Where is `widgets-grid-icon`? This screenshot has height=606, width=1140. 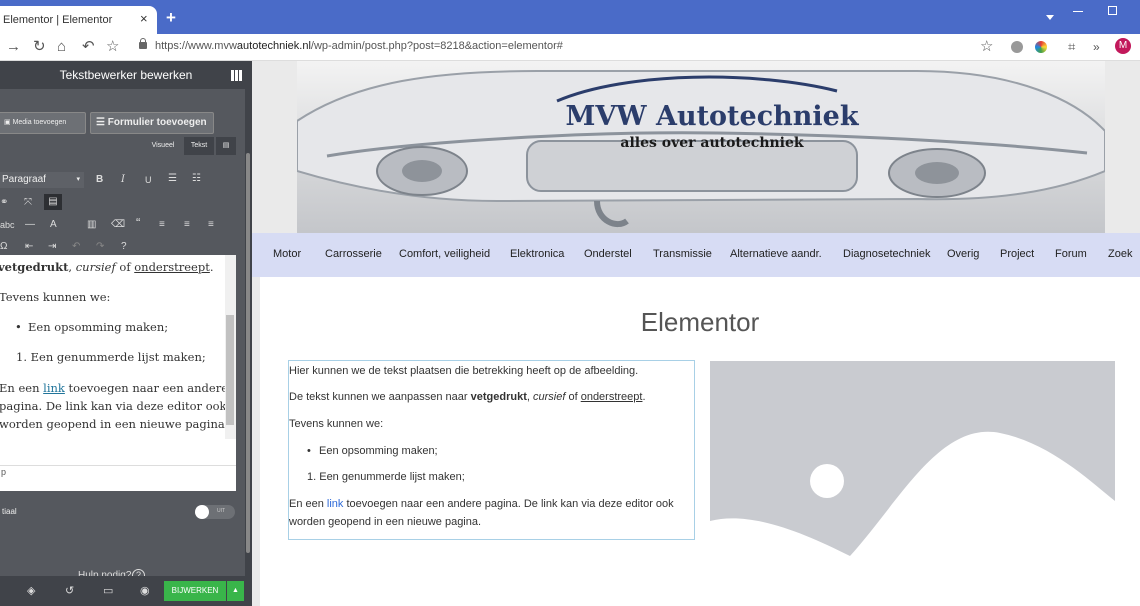
widgets-grid-icon is located at coordinates (236, 75).